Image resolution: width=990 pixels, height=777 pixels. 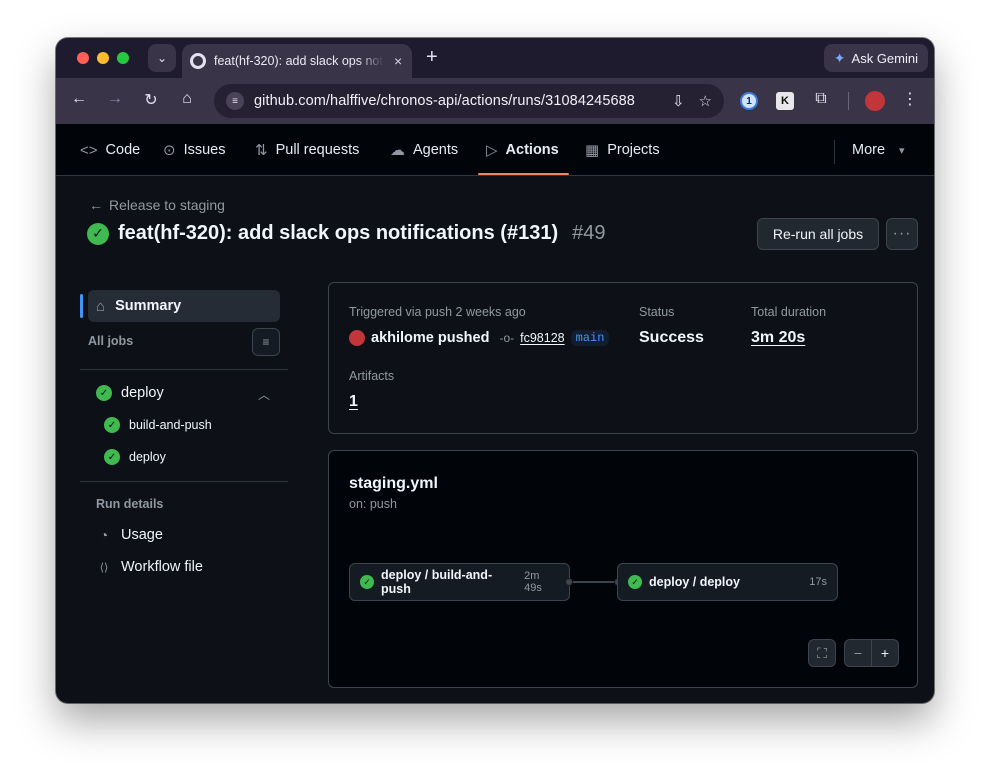 I want to click on branch-badge: main, so click(x=590, y=338).